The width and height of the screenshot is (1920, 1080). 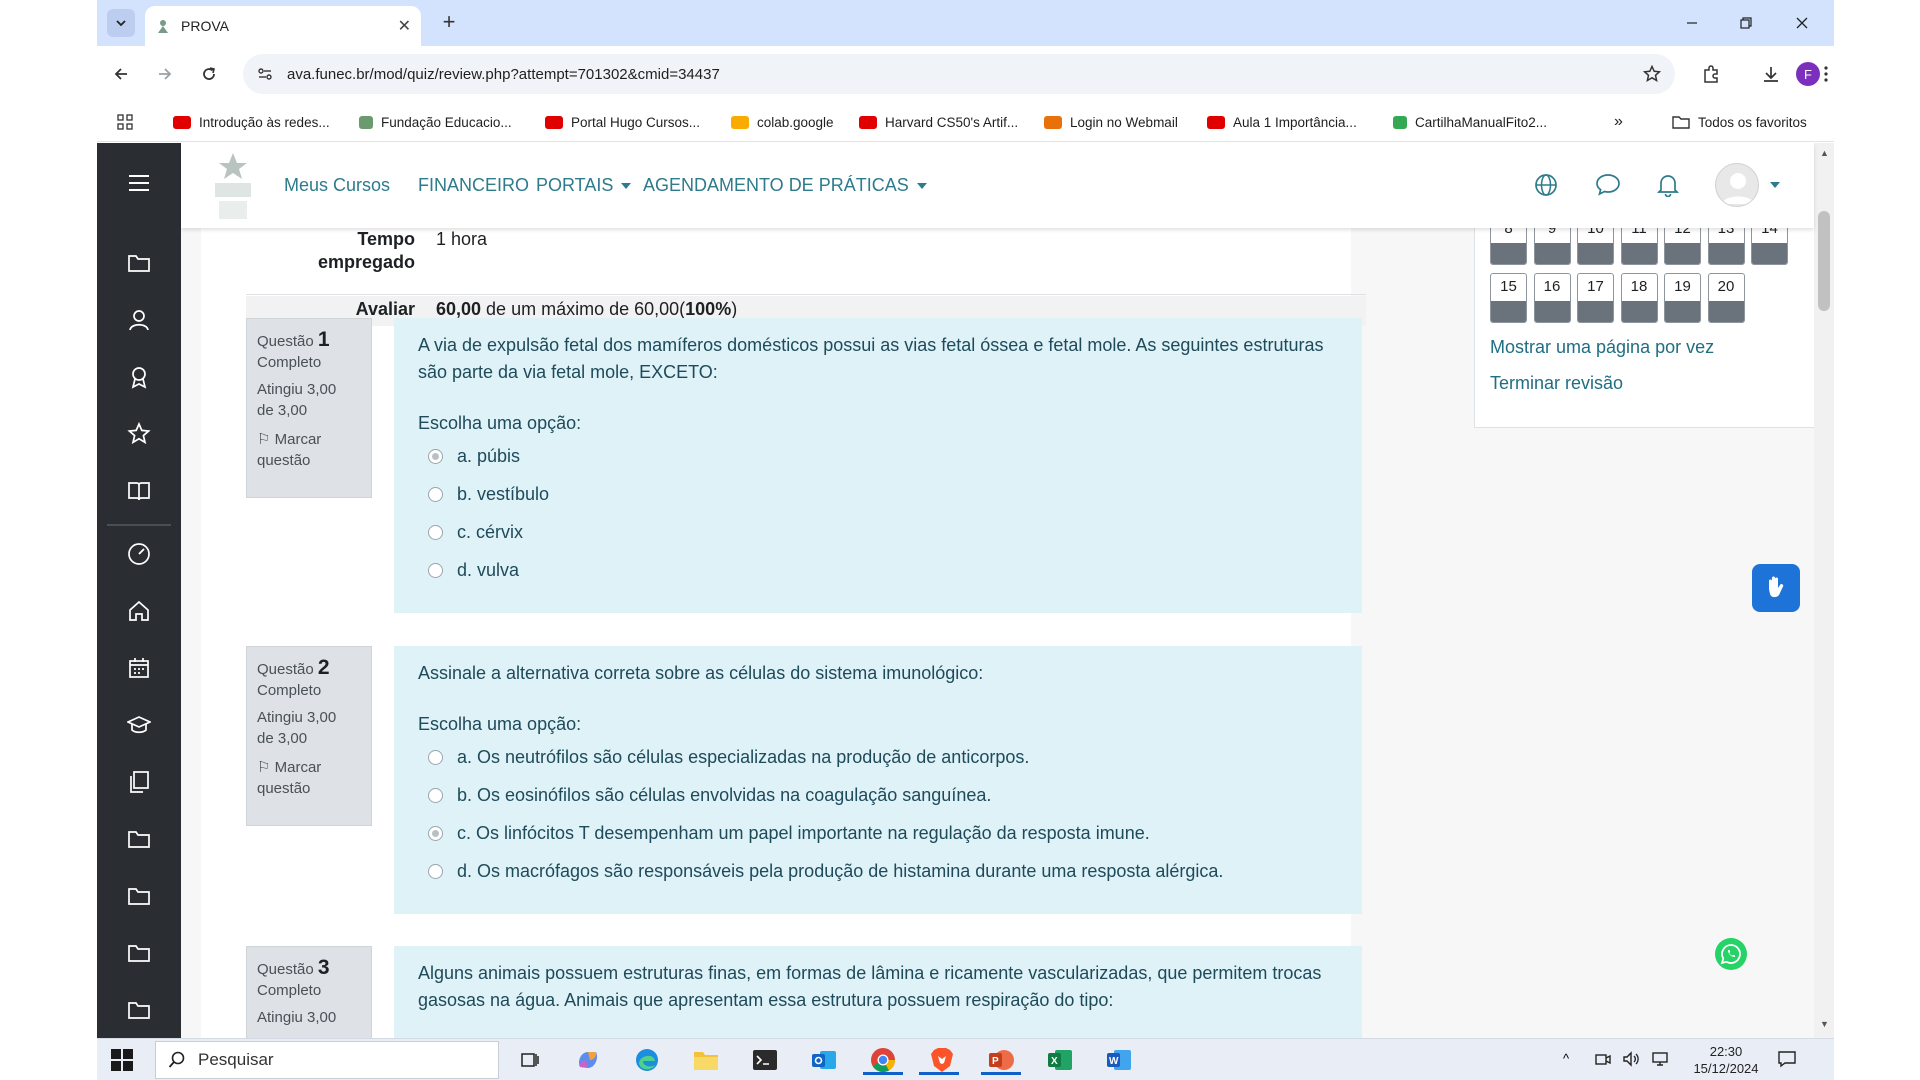 I want to click on browser-menu-button, so click(x=1826, y=74).